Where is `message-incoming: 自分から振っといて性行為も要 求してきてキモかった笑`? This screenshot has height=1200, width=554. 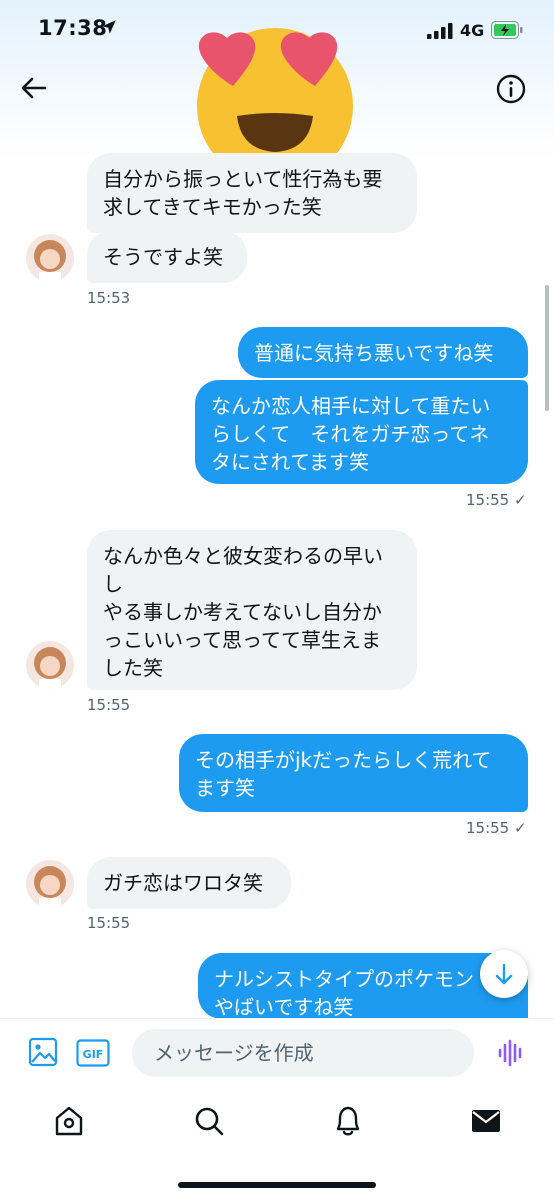
message-incoming: 自分から振っといて性行為も要 求してきてキモかった笑 is located at coordinates (252, 193).